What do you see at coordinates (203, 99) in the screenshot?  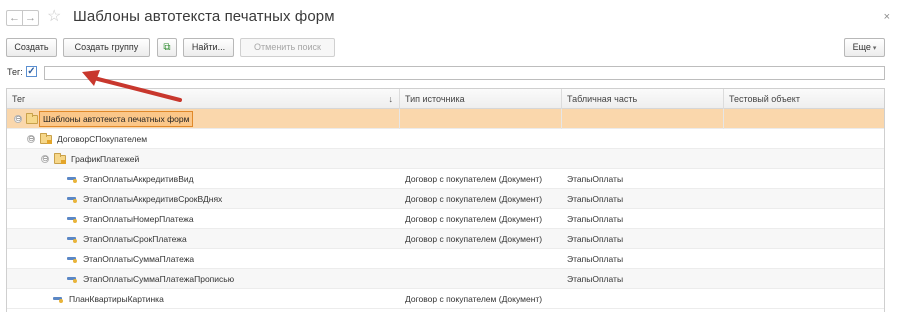 I see `column-header-tag: Тег ↓` at bounding box center [203, 99].